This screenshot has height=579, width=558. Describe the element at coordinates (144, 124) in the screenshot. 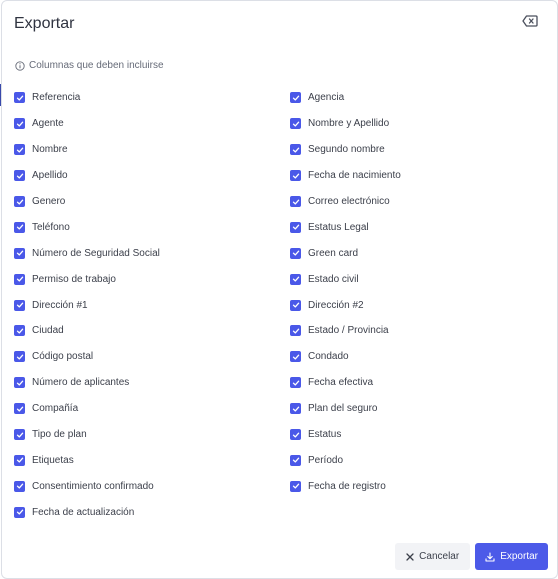

I see `column-option: Agente` at that location.